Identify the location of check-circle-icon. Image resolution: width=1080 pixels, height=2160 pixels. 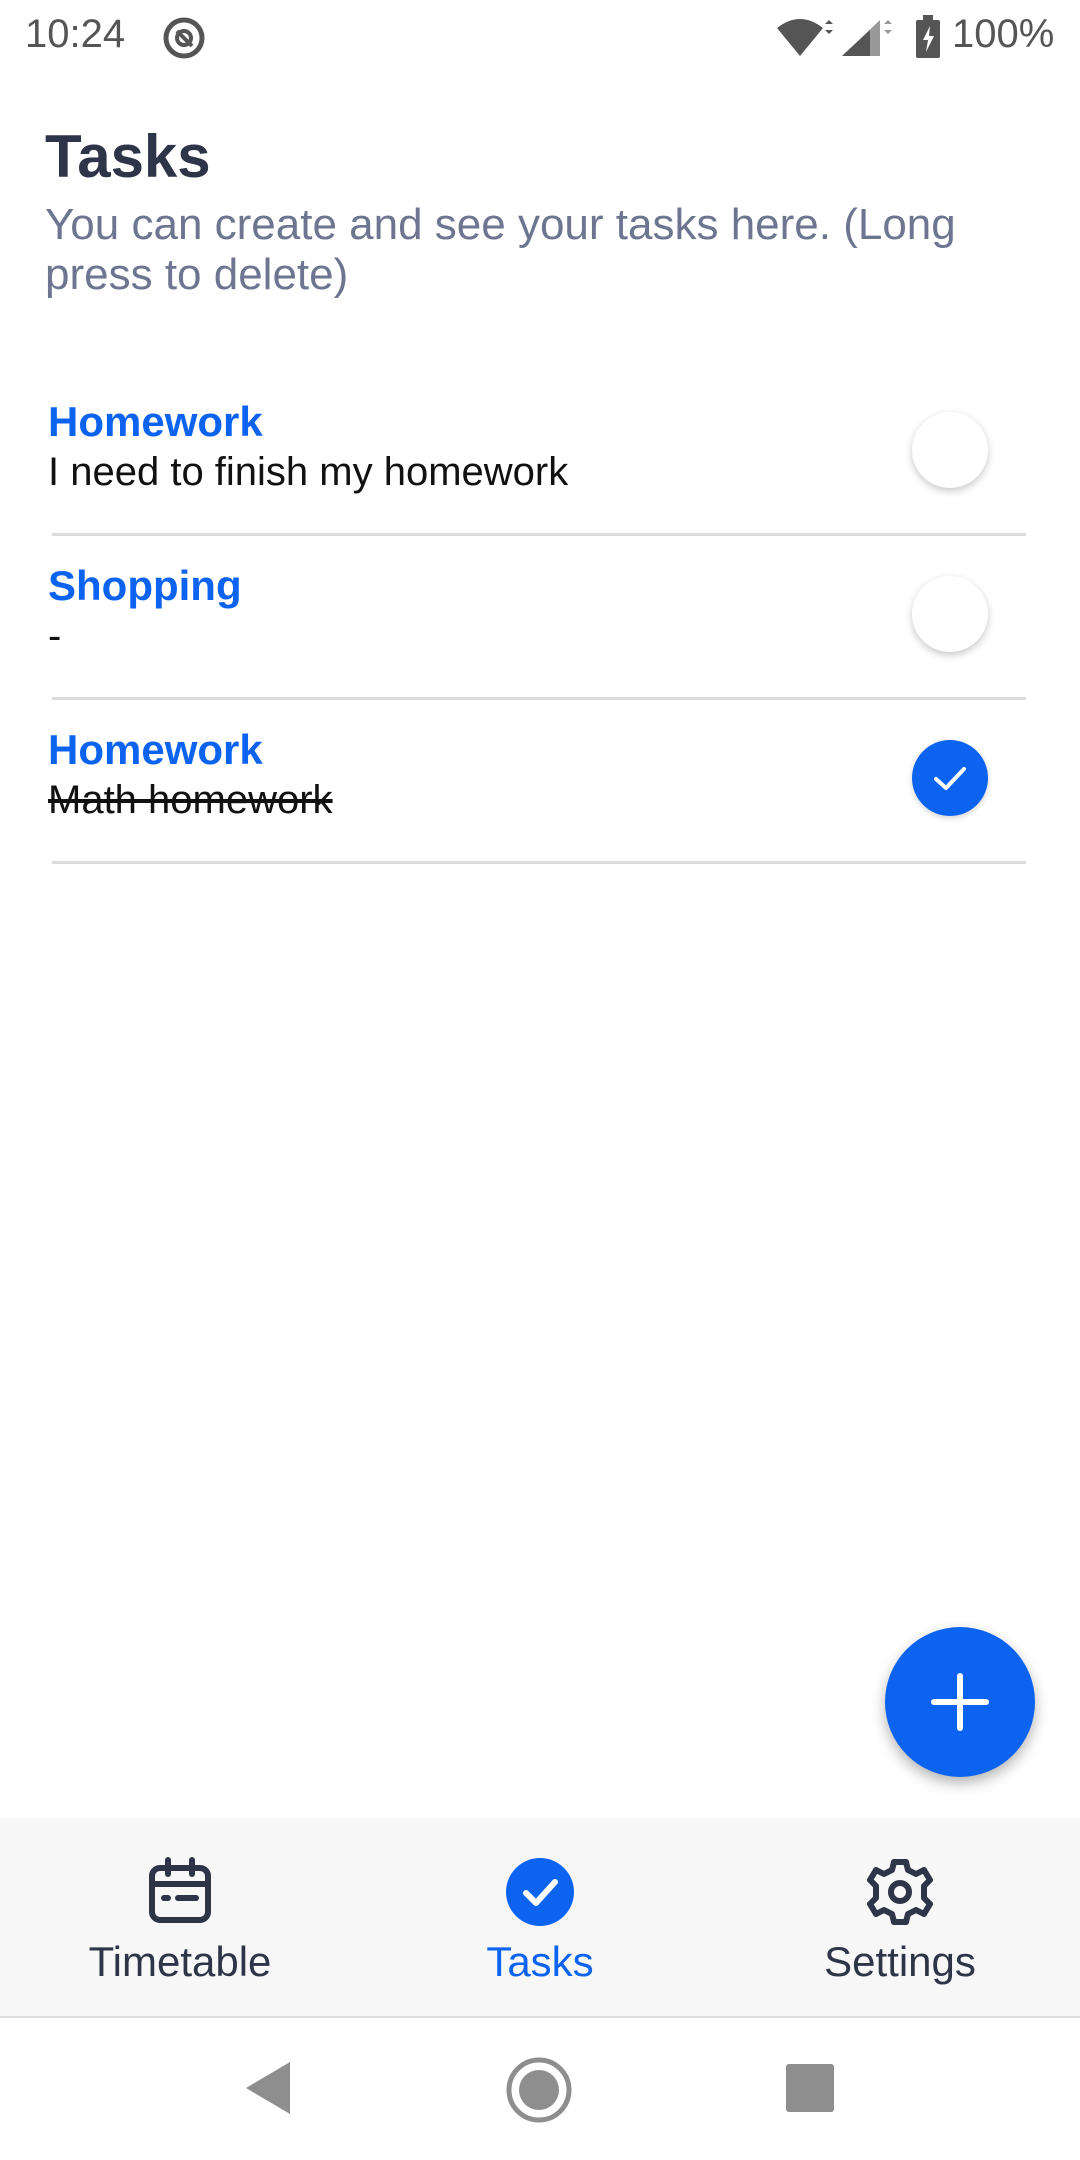
(540, 1892).